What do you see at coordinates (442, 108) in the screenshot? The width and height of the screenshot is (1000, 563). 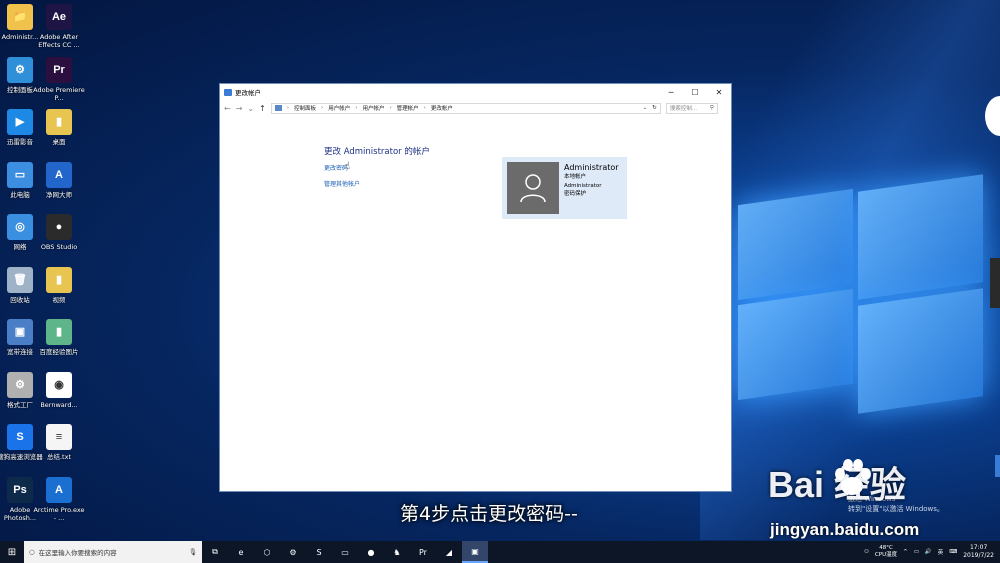 I see `breadcrumb-item: 更改帐户` at bounding box center [442, 108].